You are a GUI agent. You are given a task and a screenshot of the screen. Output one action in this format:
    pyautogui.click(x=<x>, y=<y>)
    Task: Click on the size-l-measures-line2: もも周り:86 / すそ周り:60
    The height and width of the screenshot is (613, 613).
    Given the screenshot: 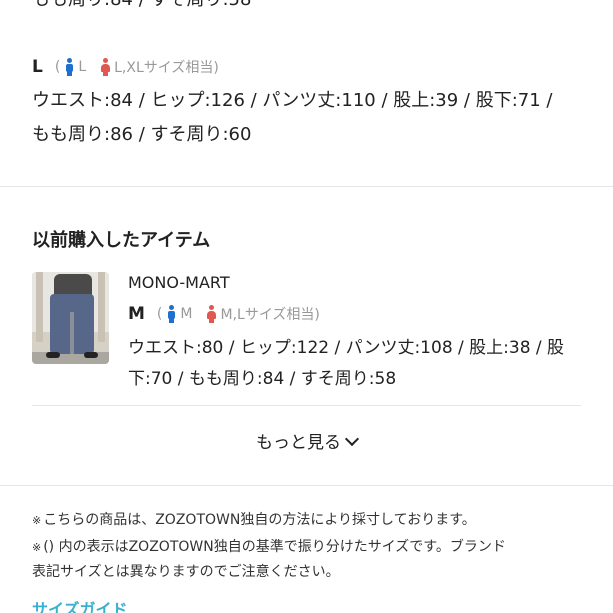 What is the action you would take?
    pyautogui.click(x=142, y=134)
    